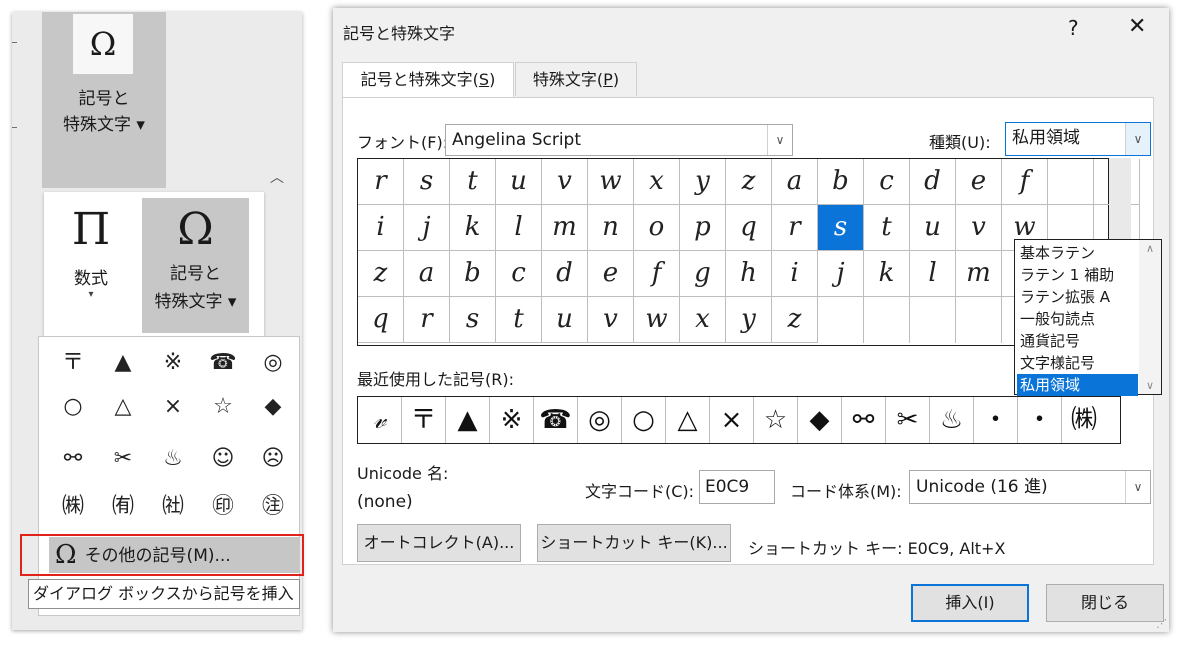 This screenshot has width=1193, height=655. What do you see at coordinates (703, 228) in the screenshot?
I see `character-cell: p` at bounding box center [703, 228].